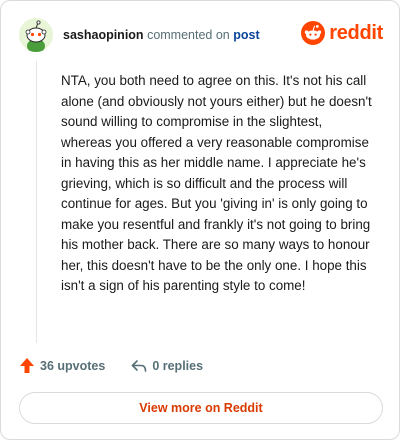  Describe the element at coordinates (201, 408) in the screenshot. I see `view-more-button: View more on Reddit` at that location.